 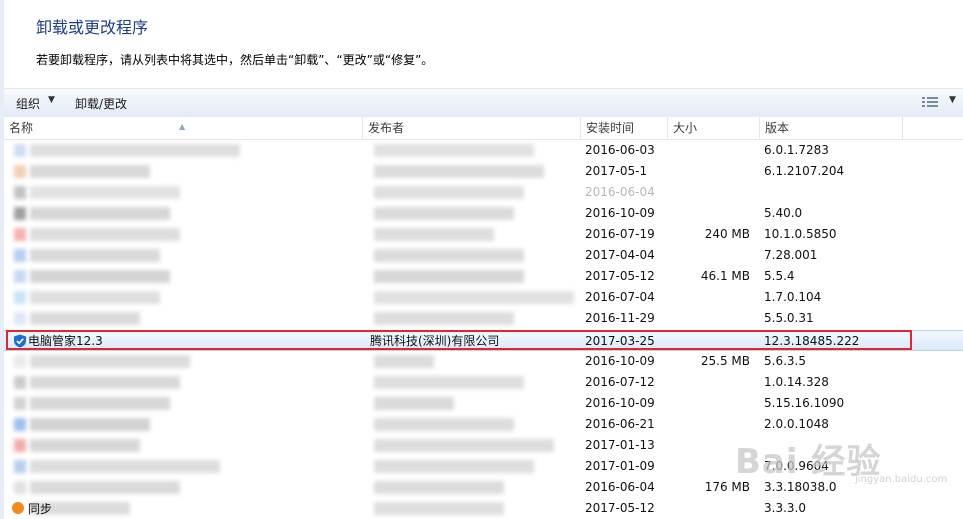 What do you see at coordinates (28, 103) in the screenshot?
I see `organize-button: 组织` at bounding box center [28, 103].